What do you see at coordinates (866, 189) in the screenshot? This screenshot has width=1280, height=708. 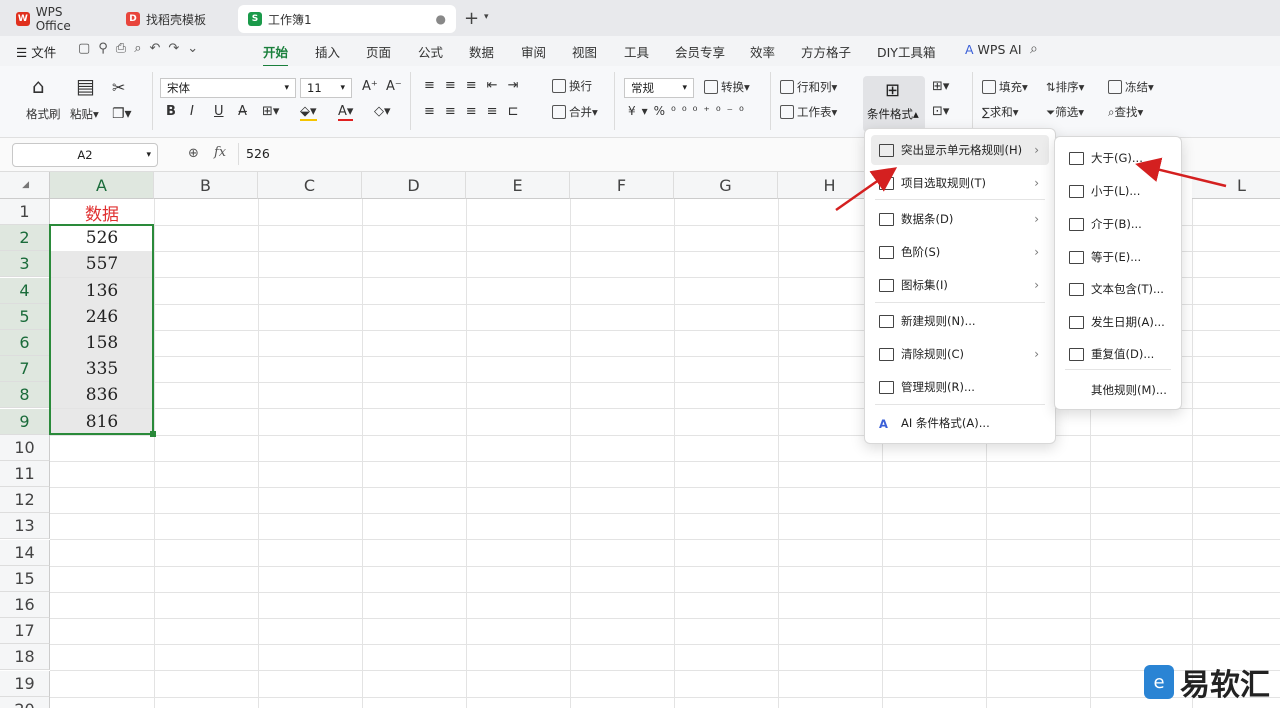 I see `arrow-to-highlight-rules` at bounding box center [866, 189].